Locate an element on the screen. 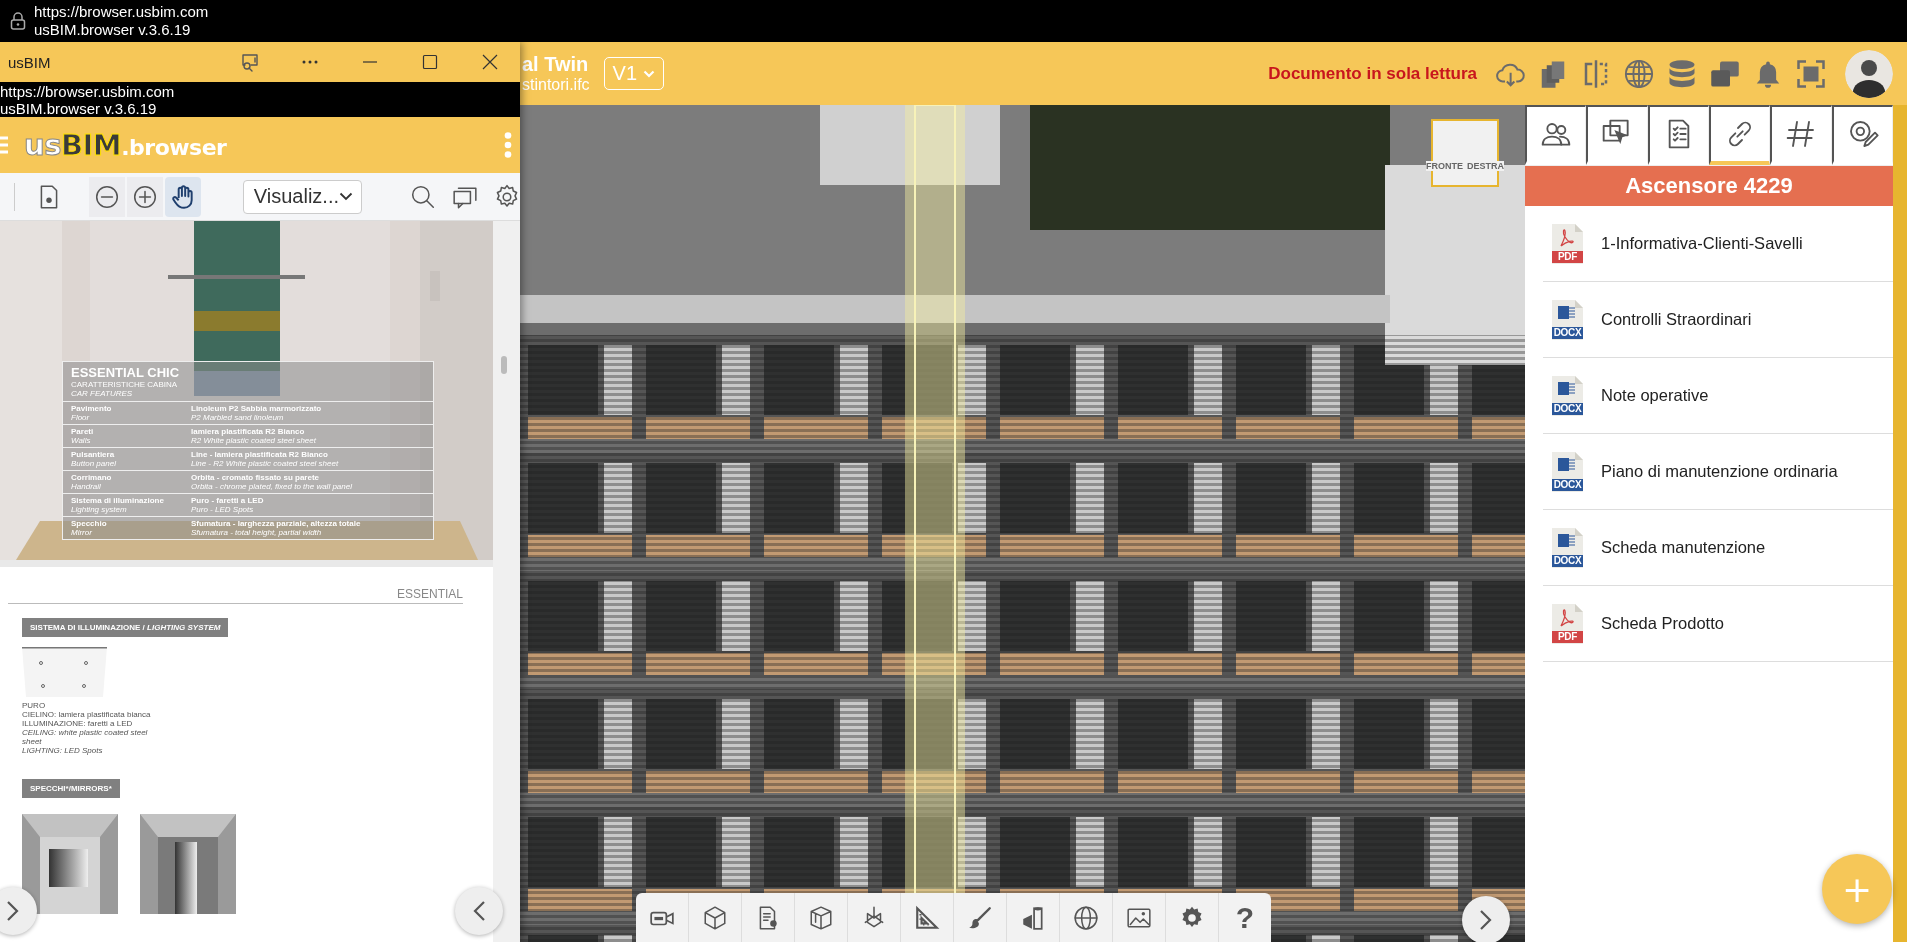 This screenshot has height=942, width=1907. database-icon is located at coordinates (1682, 73).